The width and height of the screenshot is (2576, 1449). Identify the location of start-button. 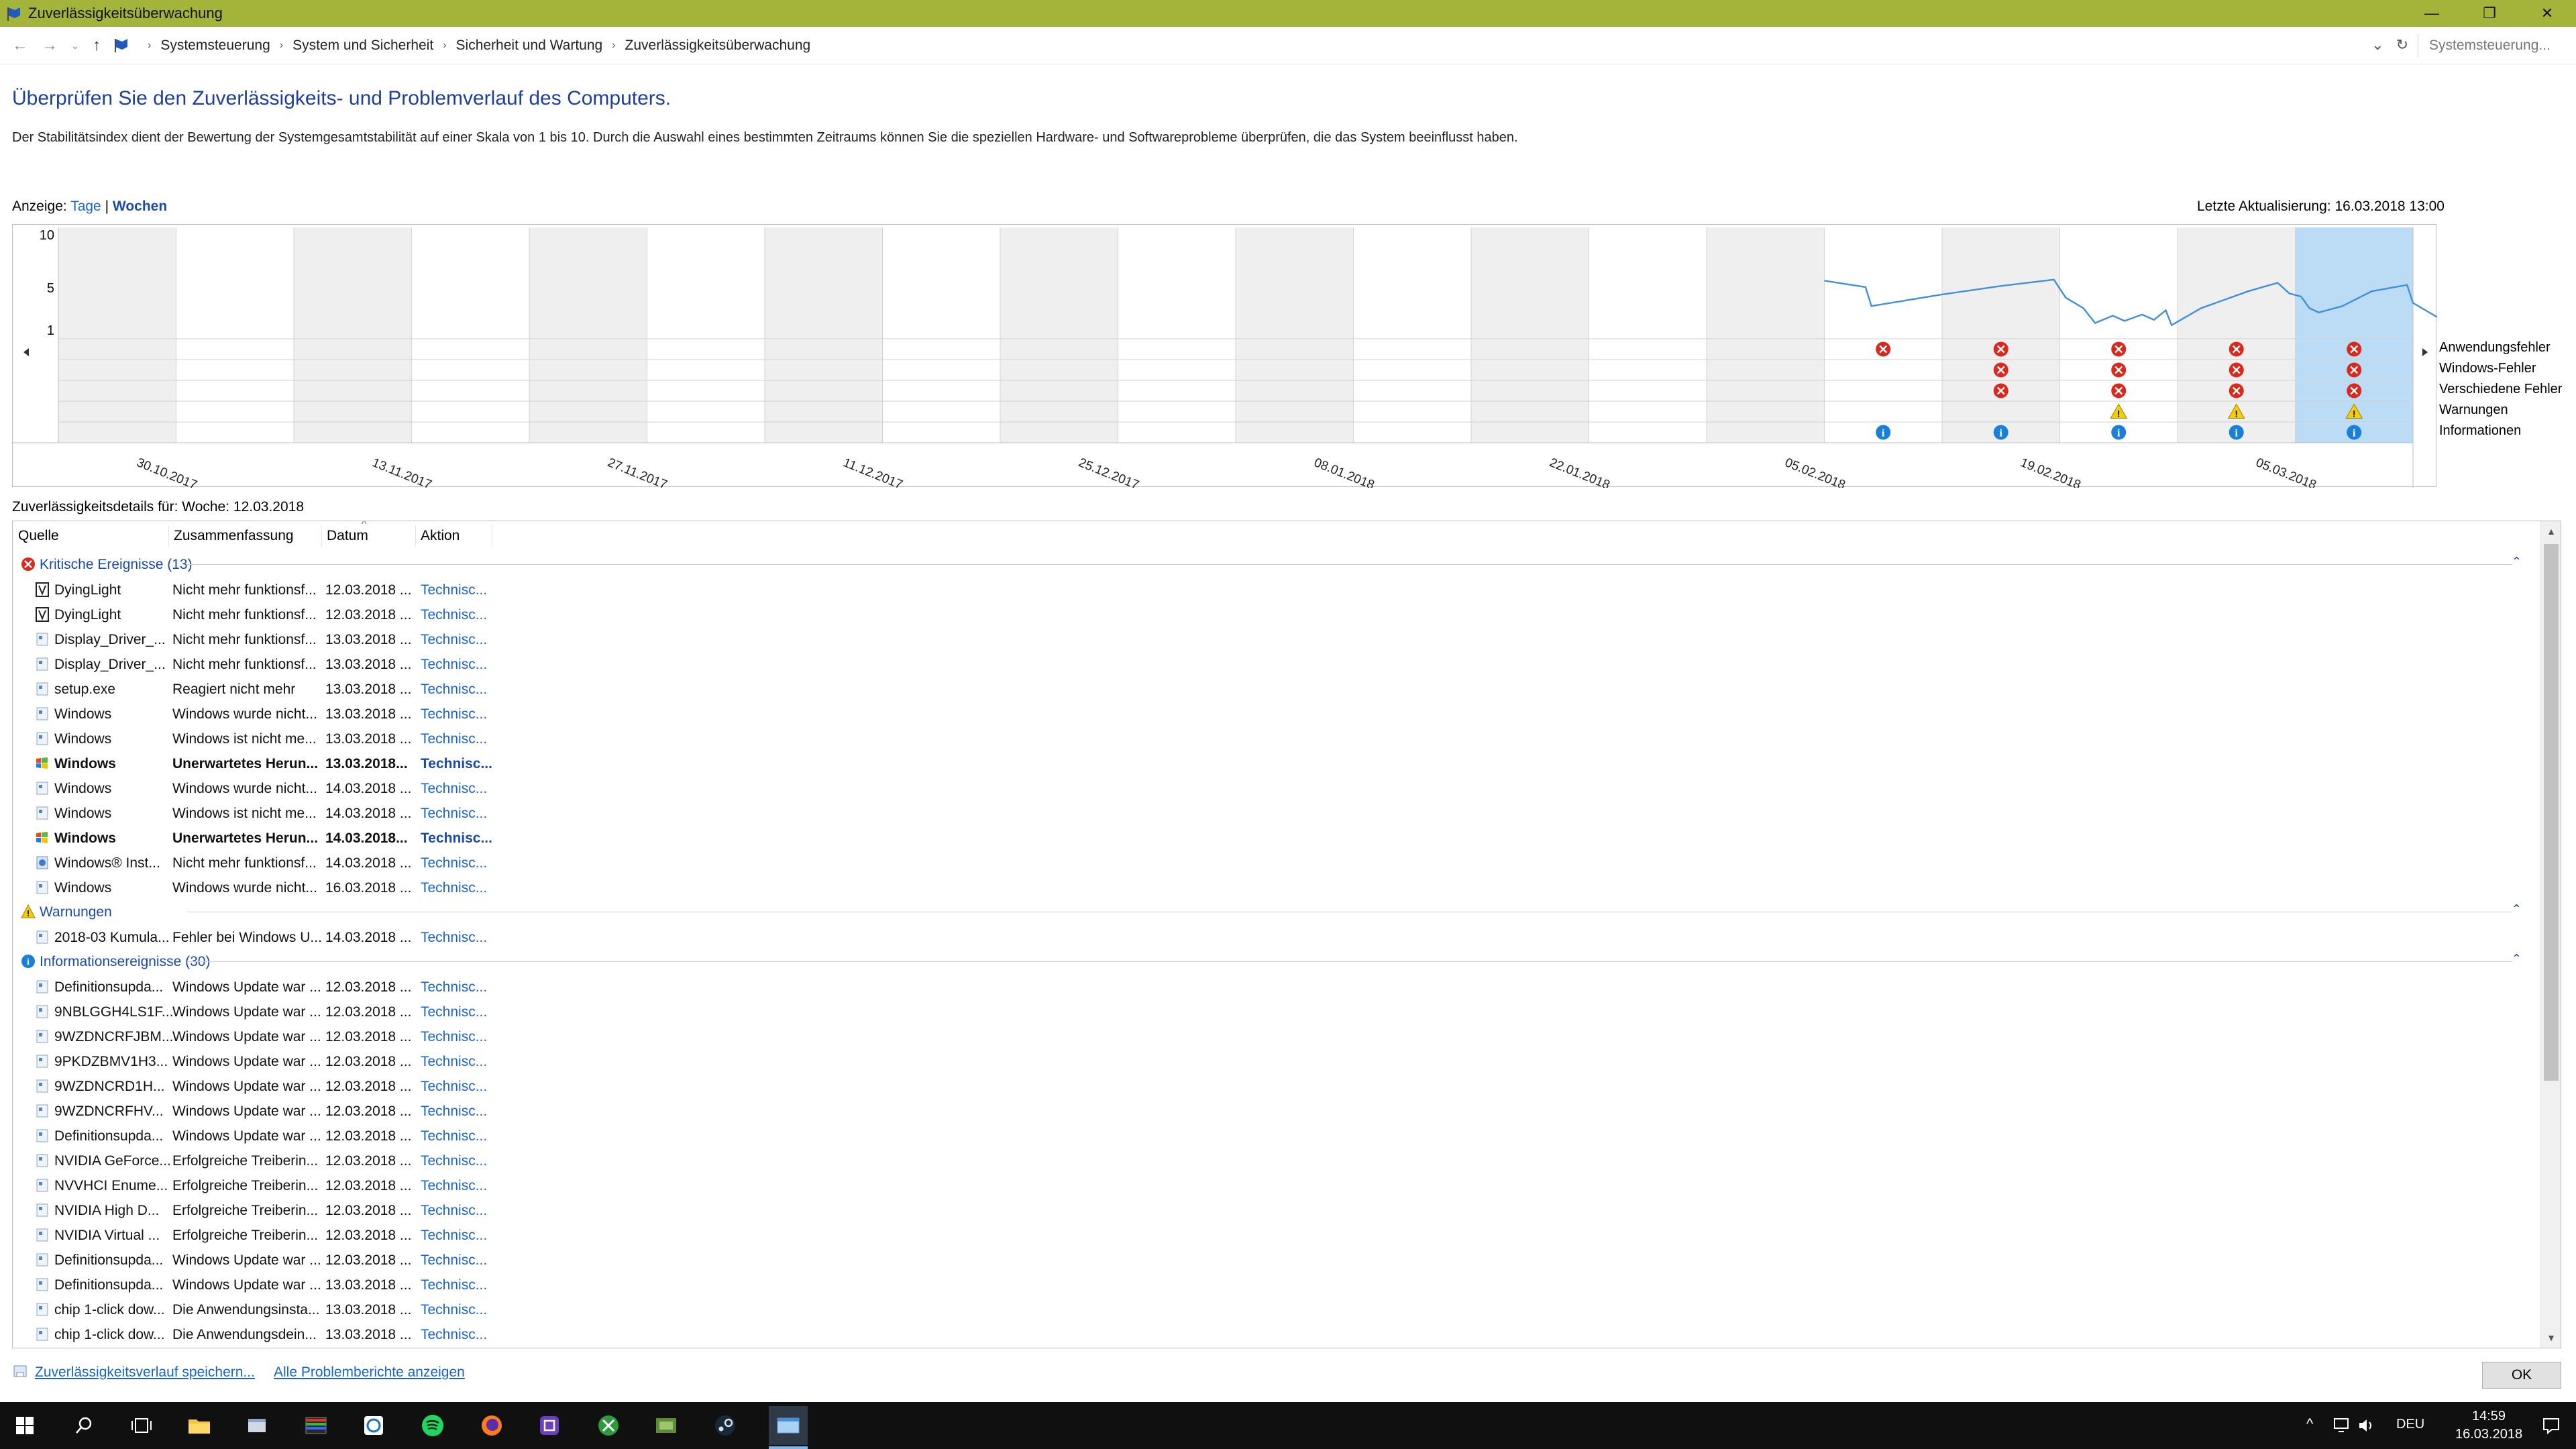
(24, 1425).